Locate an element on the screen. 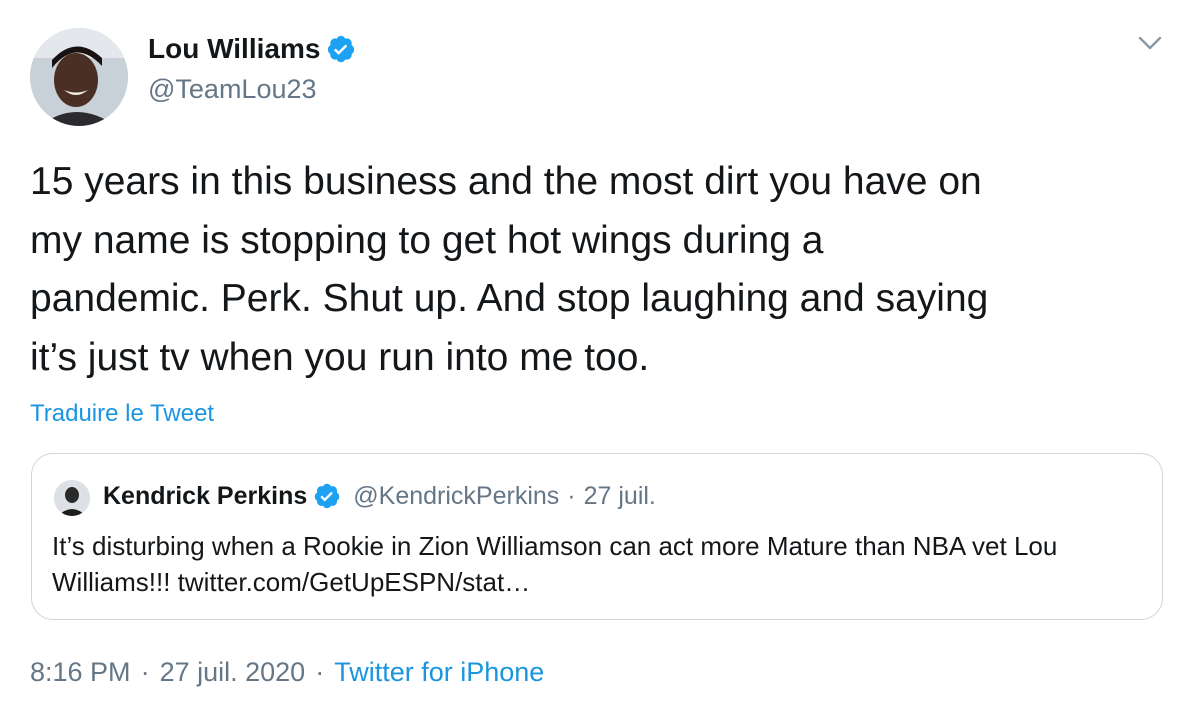 The width and height of the screenshot is (1192, 718). tweet-date: 27 juil. 2020 is located at coordinates (233, 672).